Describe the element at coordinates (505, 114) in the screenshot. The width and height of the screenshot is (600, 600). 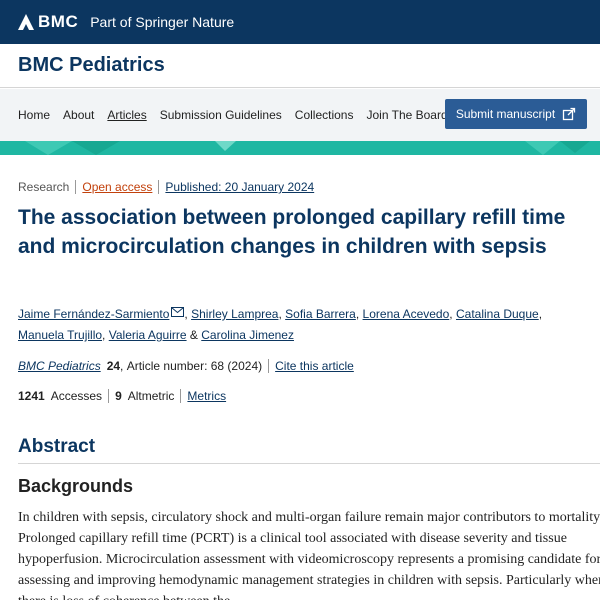
I see `submit-manuscript-label: Submit manuscript` at that location.